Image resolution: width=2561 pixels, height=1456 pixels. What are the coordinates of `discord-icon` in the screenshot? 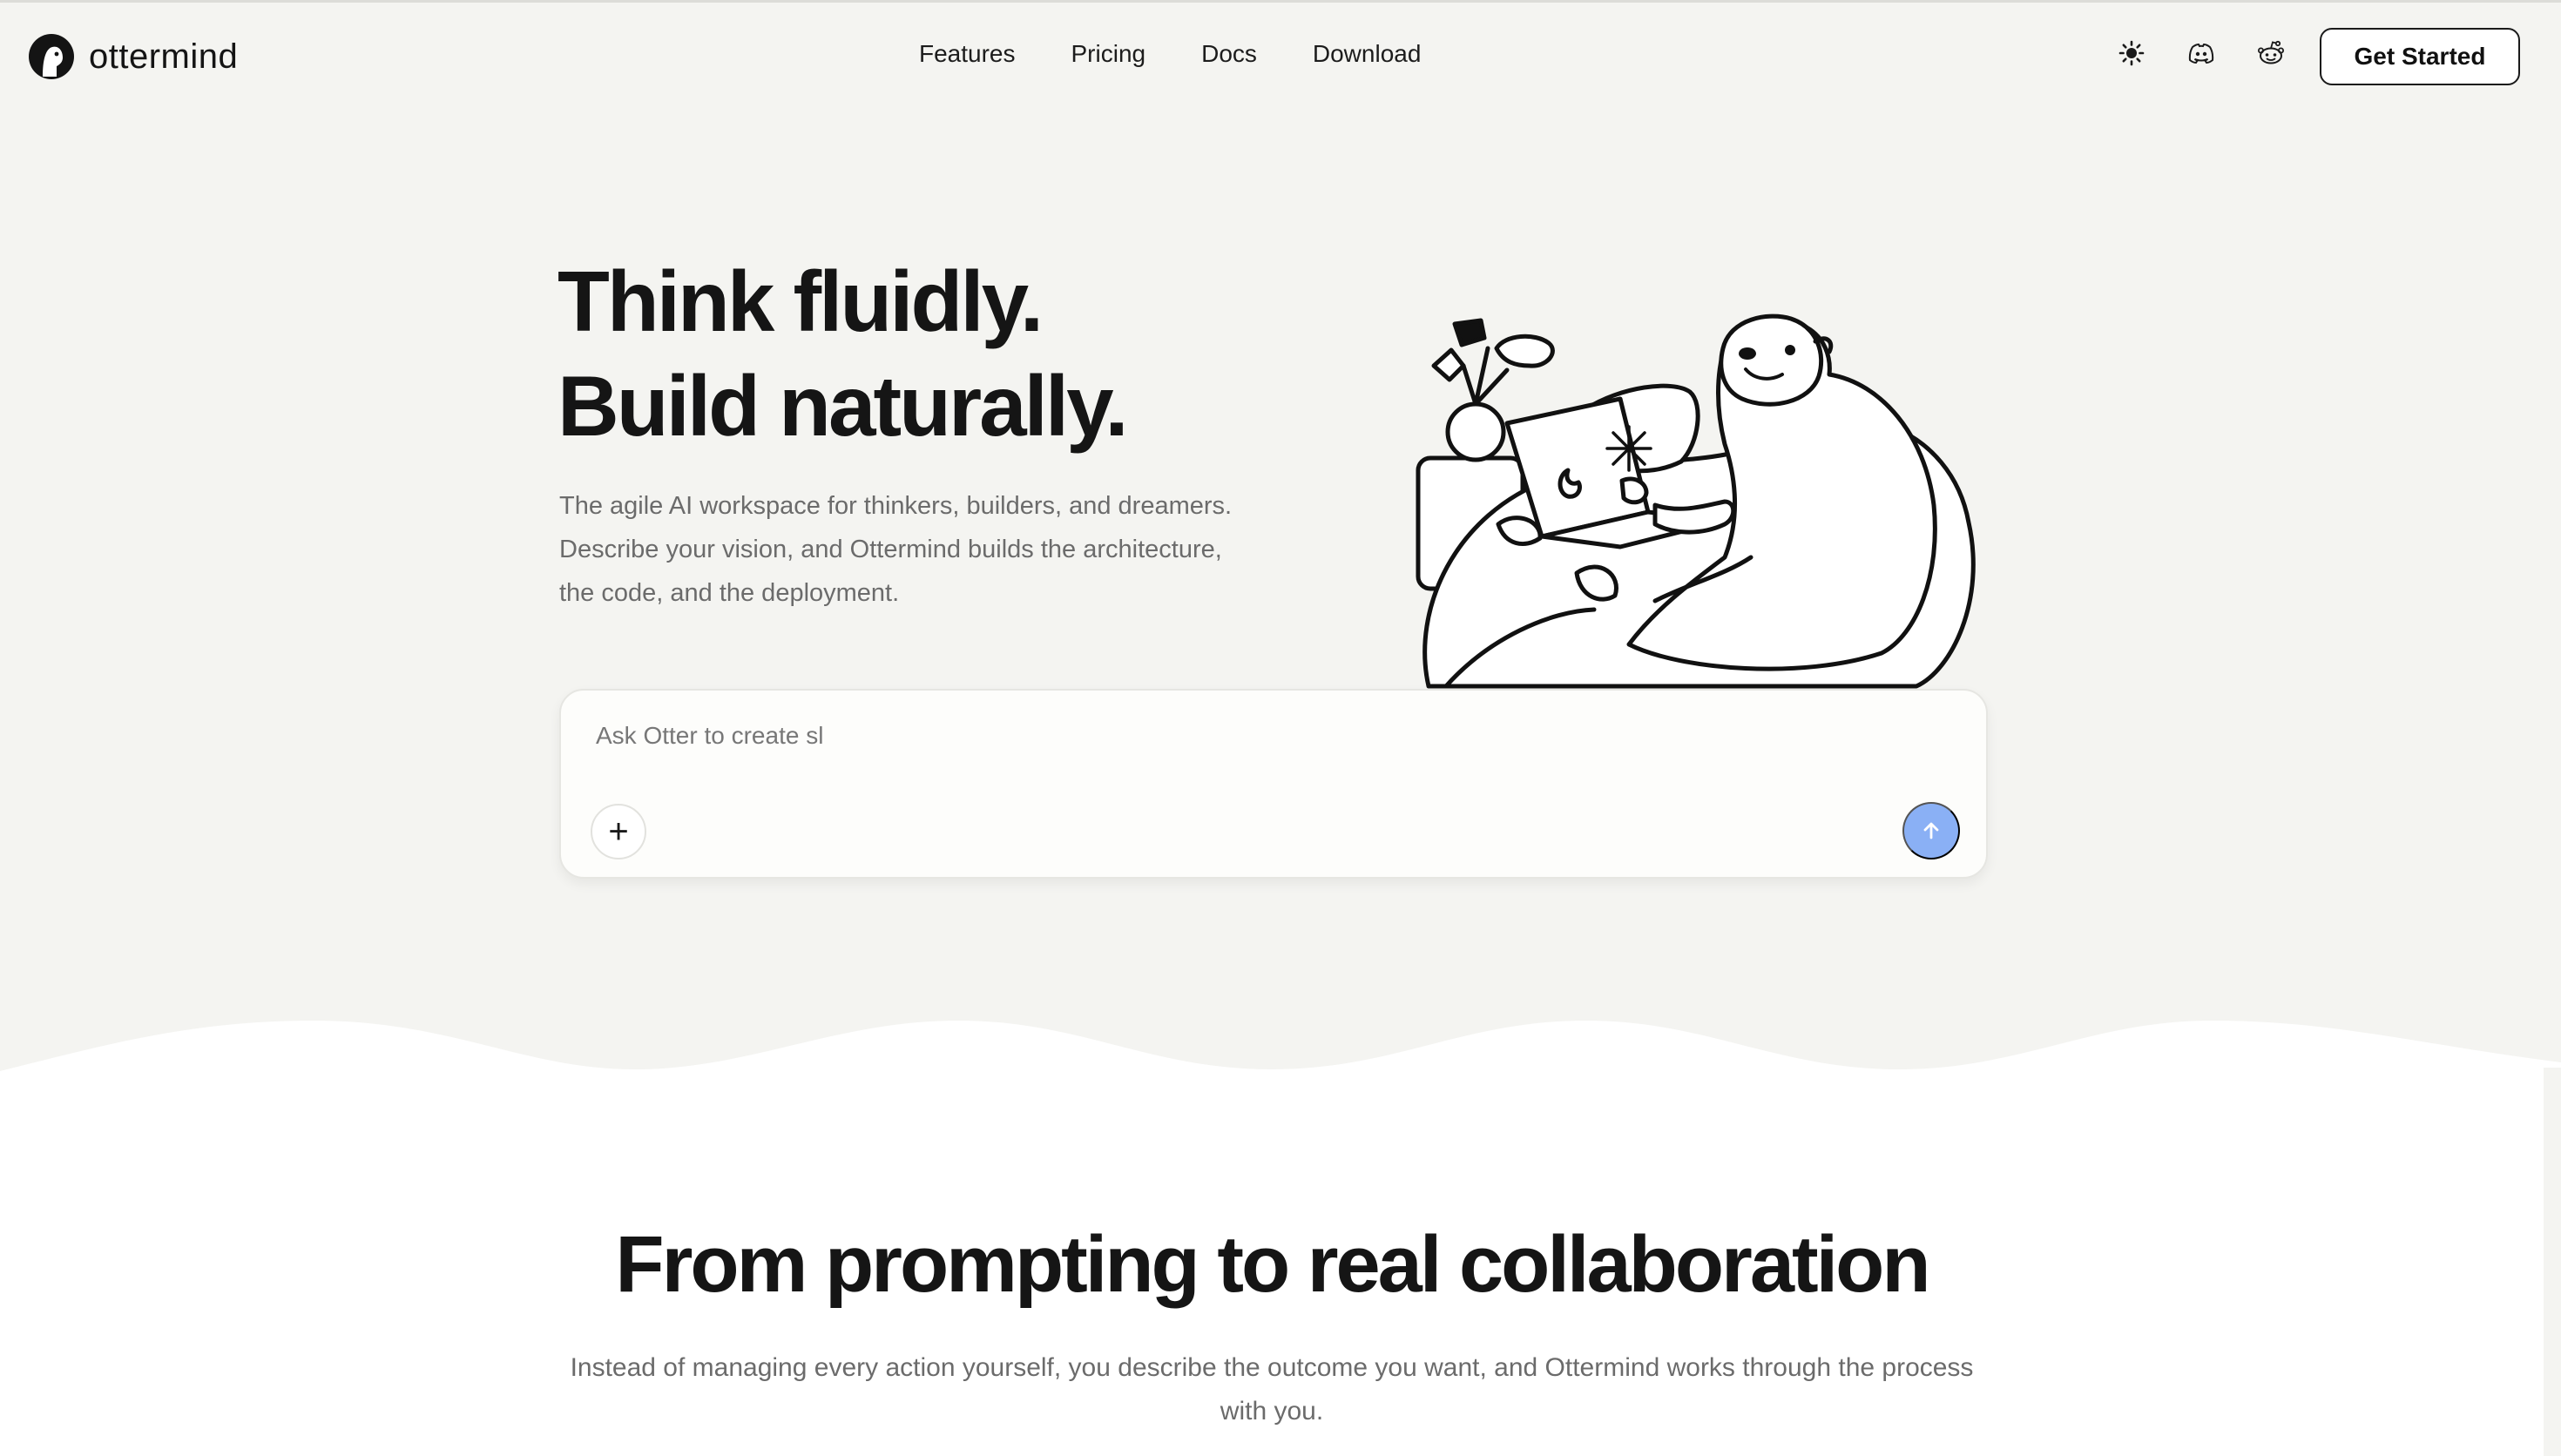 It's located at (2201, 53).